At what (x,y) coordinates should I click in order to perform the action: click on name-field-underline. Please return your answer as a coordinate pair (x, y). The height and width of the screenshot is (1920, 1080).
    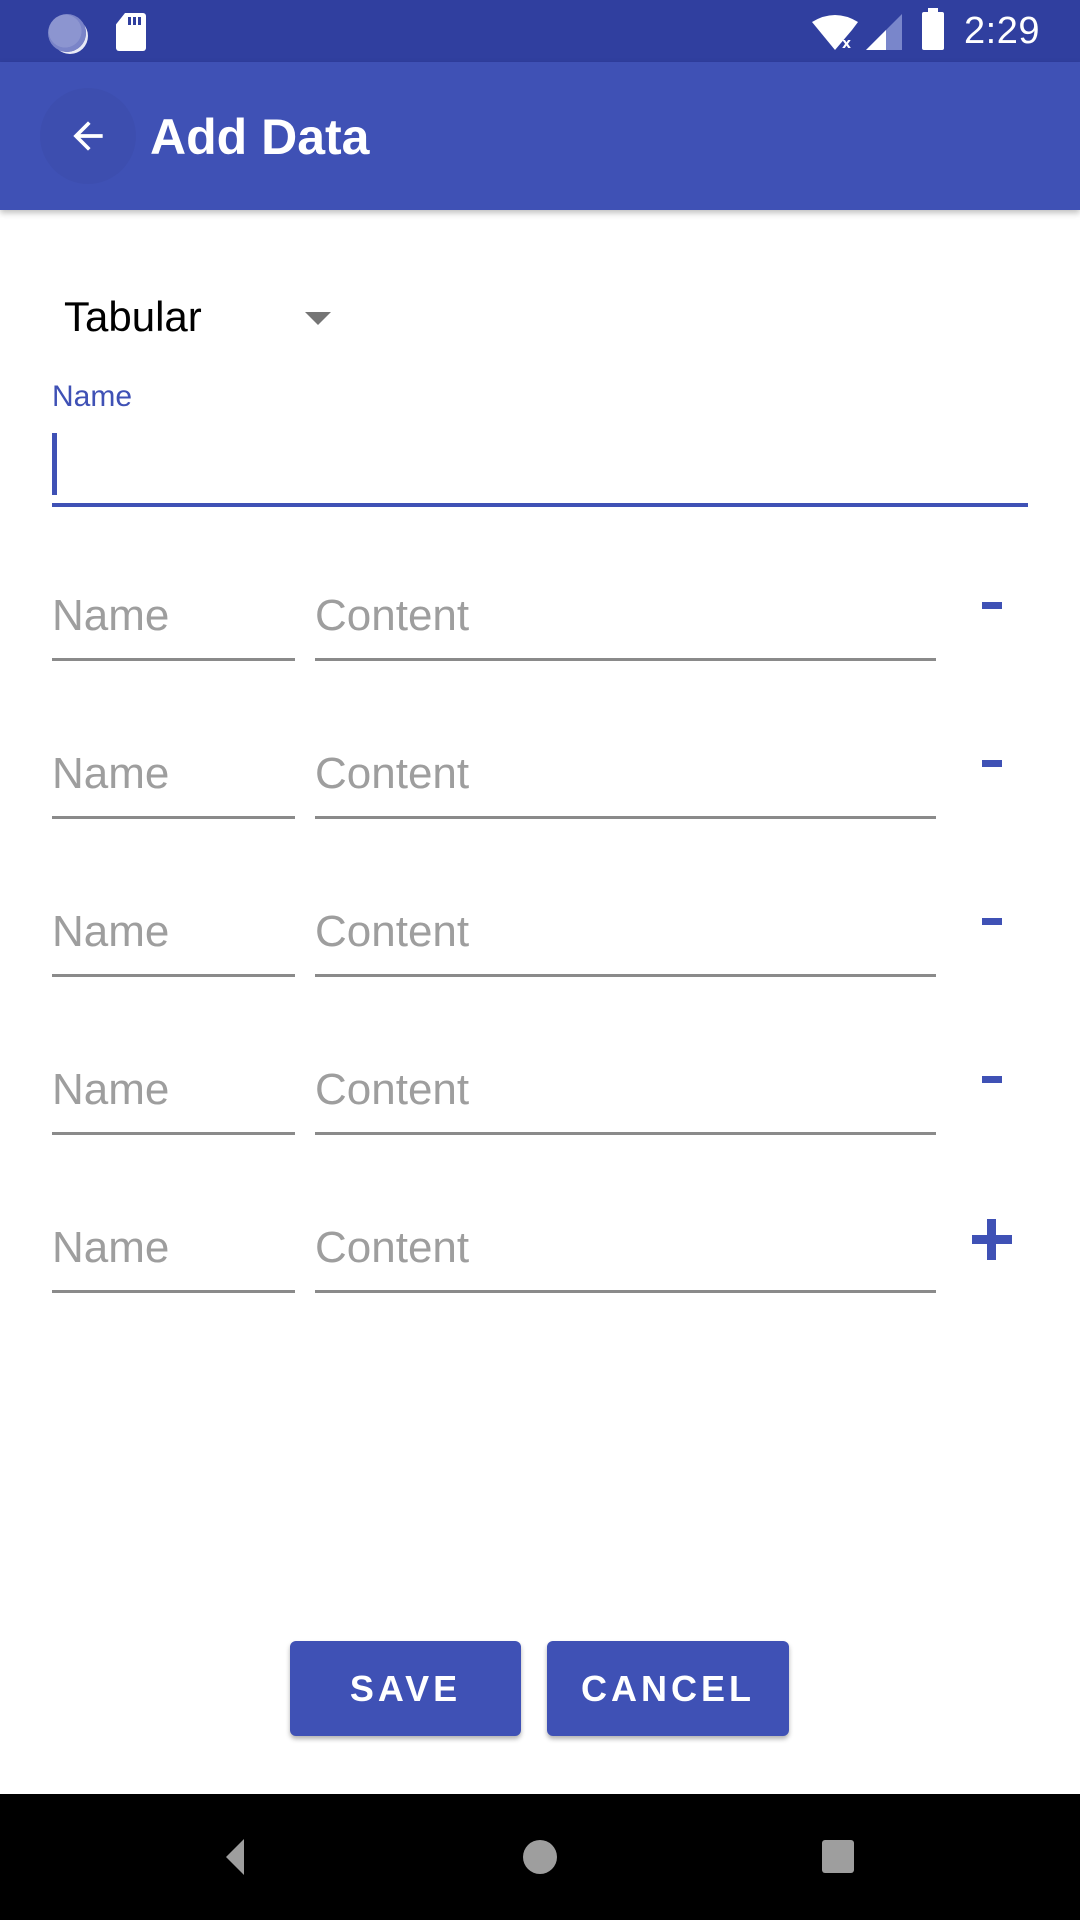
    Looking at the image, I should click on (540, 505).